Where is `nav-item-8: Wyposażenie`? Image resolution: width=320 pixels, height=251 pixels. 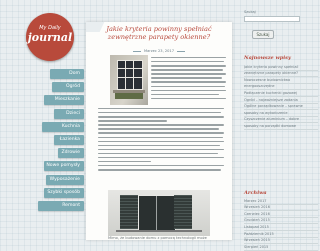
nav-item-8: Wyposażenie is located at coordinates (65, 179).